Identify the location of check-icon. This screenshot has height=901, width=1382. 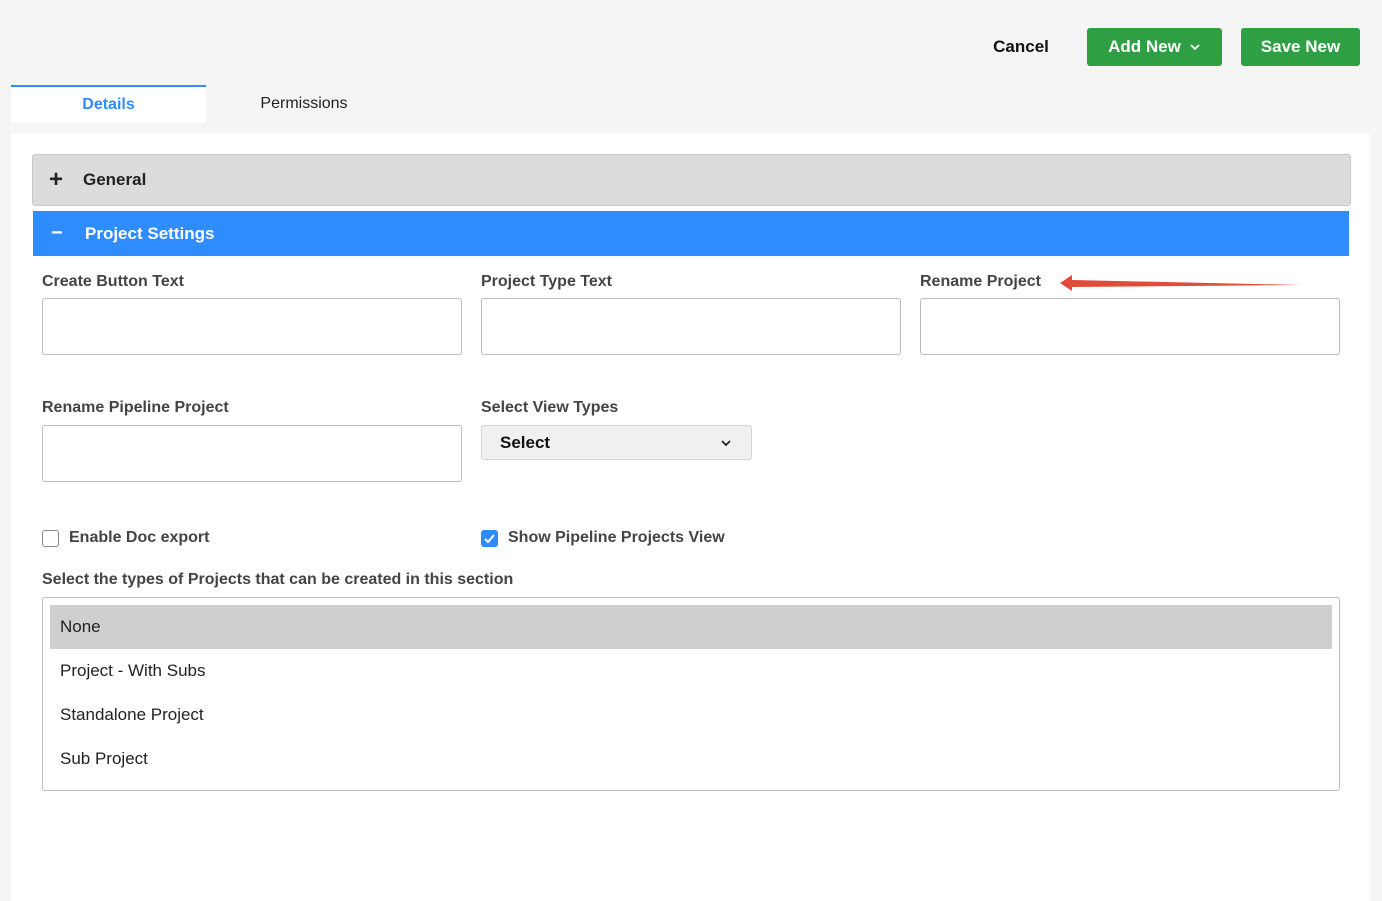
(489, 538).